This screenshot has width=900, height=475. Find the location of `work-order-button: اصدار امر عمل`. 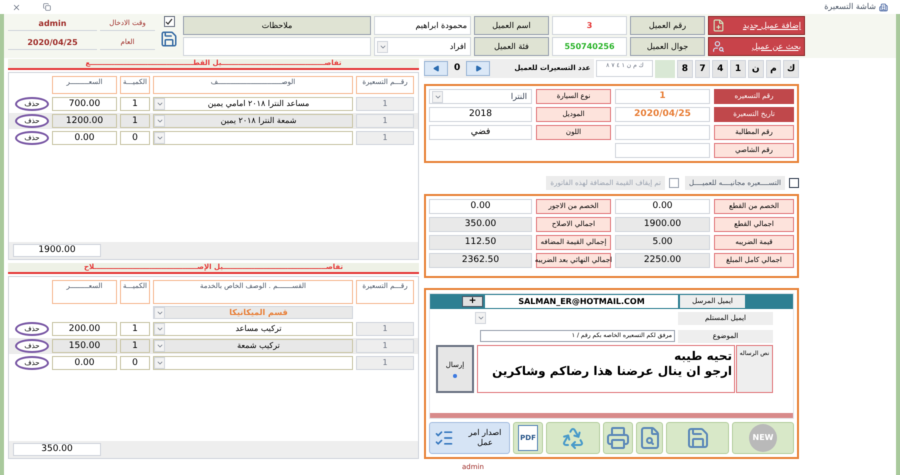

work-order-button: اصدار امر عمل is located at coordinates (469, 438).